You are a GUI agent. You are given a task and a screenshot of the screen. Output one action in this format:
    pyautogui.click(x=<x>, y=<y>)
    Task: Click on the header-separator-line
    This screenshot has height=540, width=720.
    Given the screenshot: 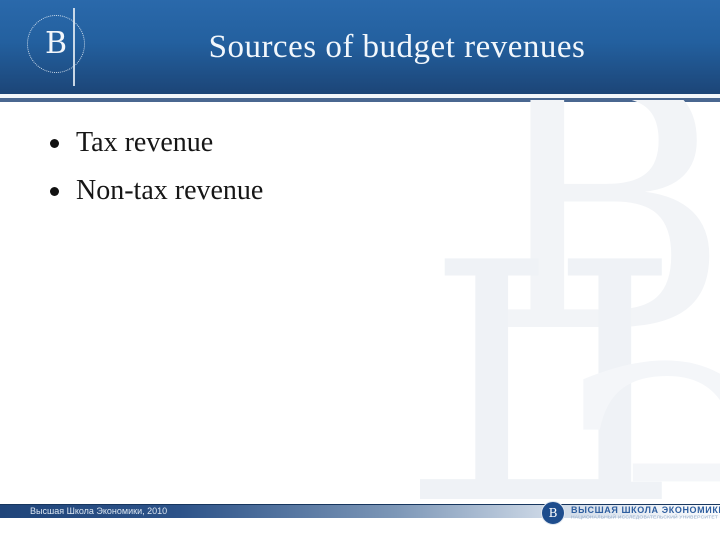 What is the action you would take?
    pyautogui.click(x=360, y=100)
    